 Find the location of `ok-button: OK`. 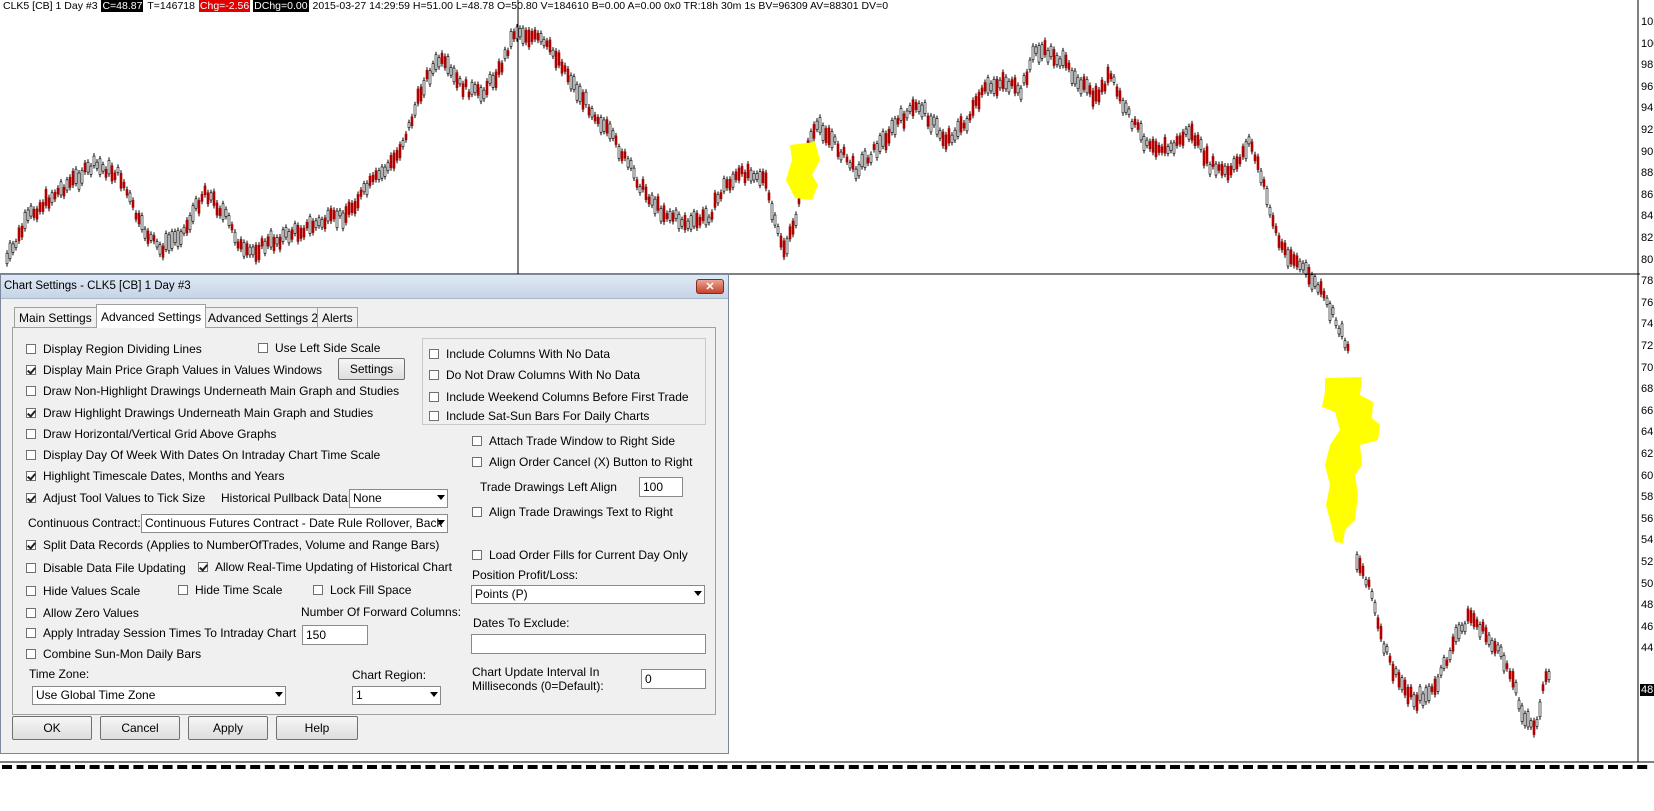

ok-button: OK is located at coordinates (52, 728).